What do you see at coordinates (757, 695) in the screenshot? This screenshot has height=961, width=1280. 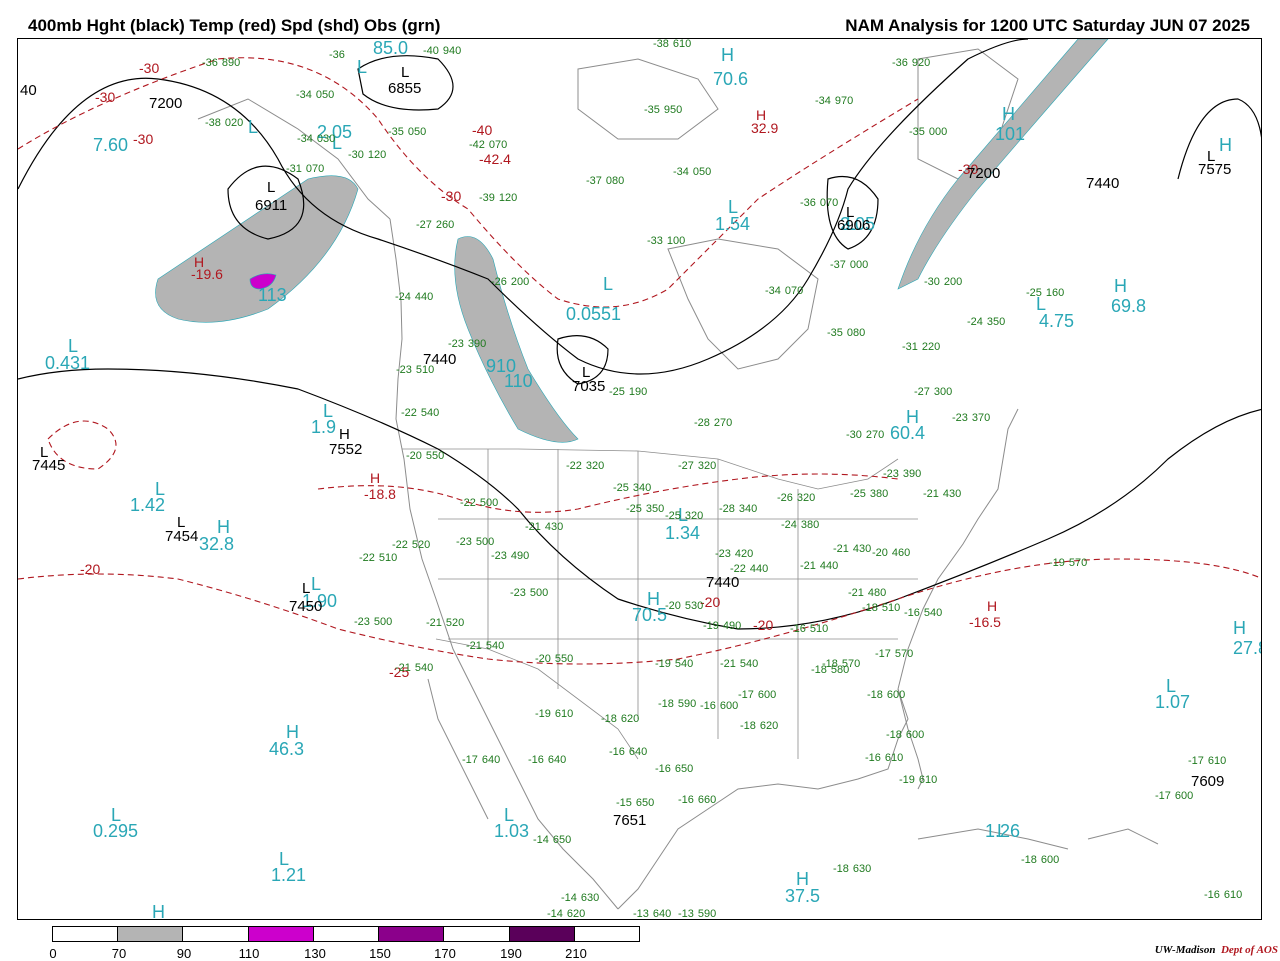 I see `station-obs: -17 600` at bounding box center [757, 695].